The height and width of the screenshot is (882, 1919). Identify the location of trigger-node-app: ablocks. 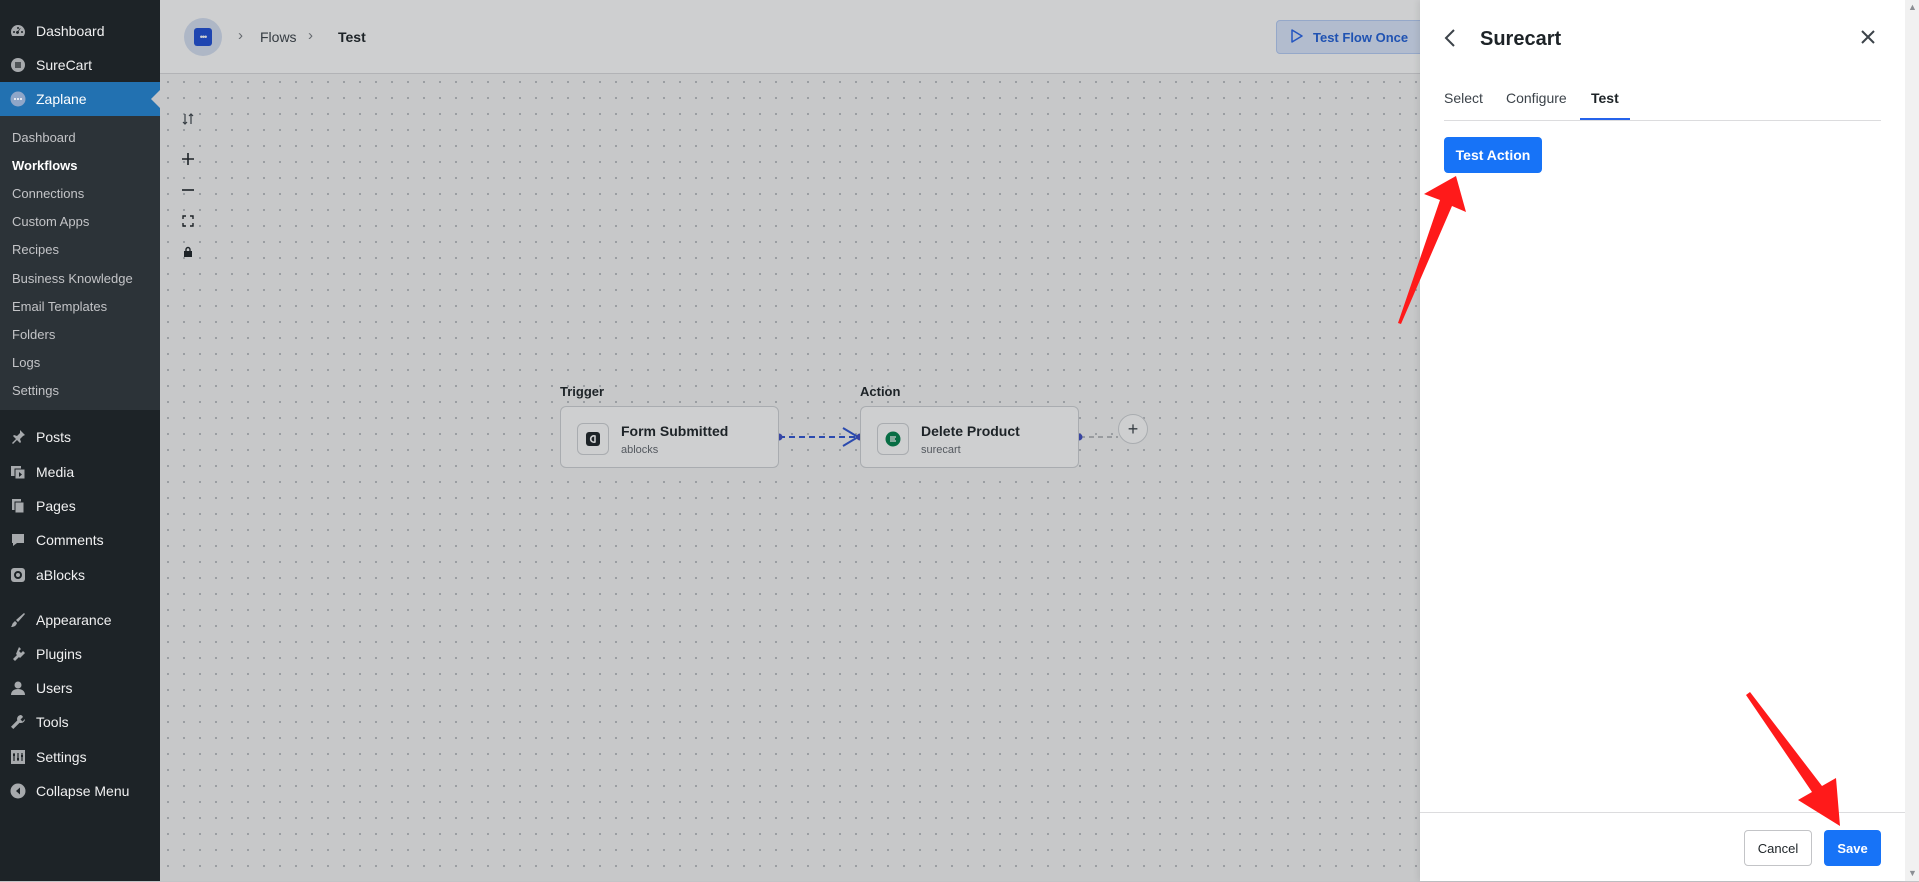
(640, 450).